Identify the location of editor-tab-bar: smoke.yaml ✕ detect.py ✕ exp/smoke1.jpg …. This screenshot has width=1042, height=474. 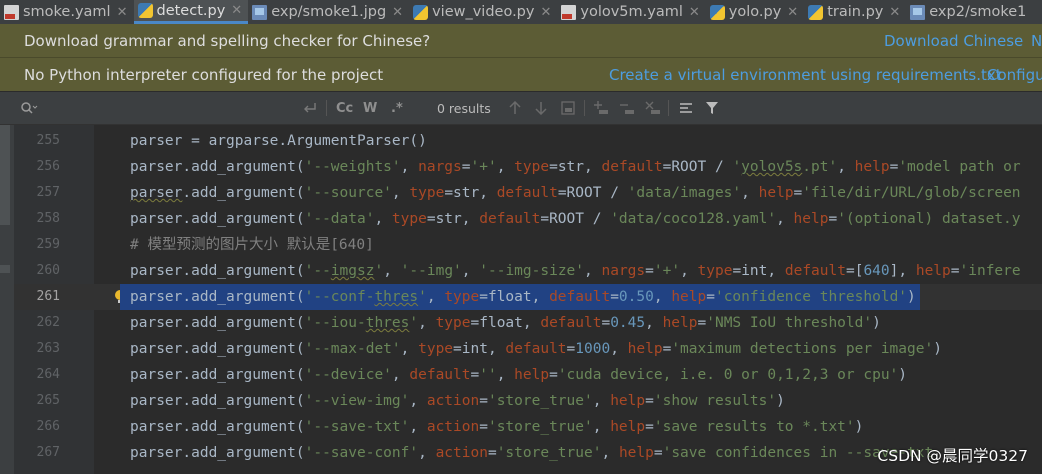
(521, 12).